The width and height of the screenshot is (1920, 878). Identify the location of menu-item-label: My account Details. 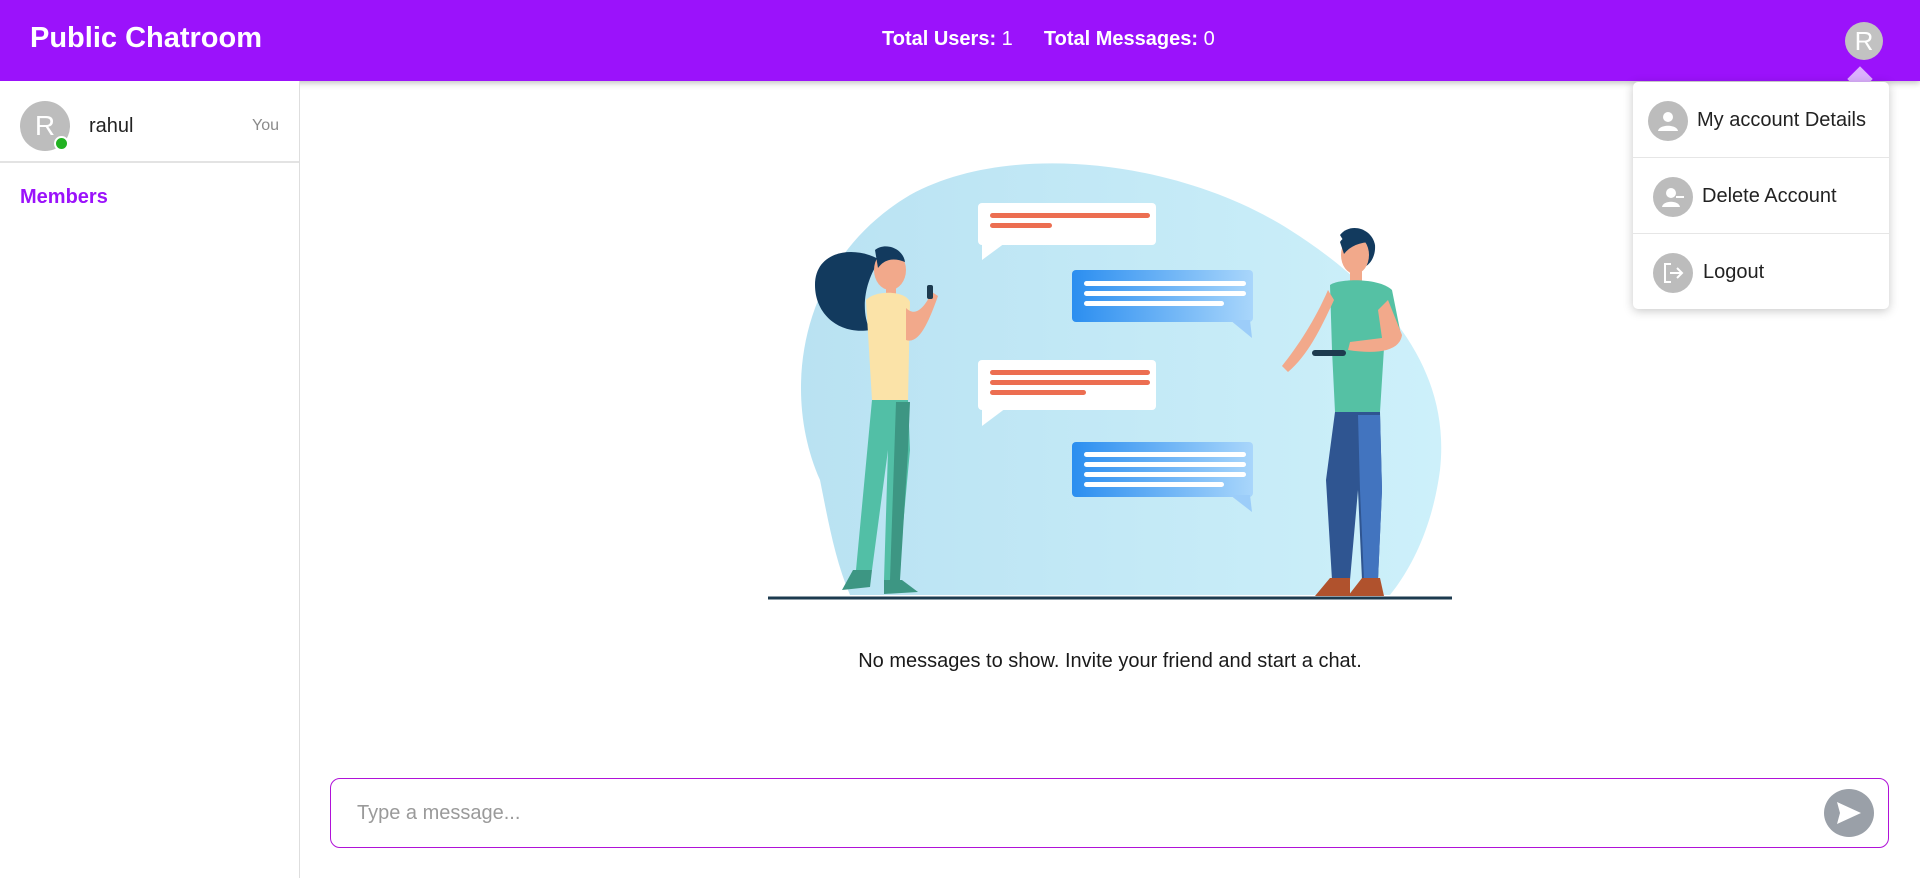
(1781, 120).